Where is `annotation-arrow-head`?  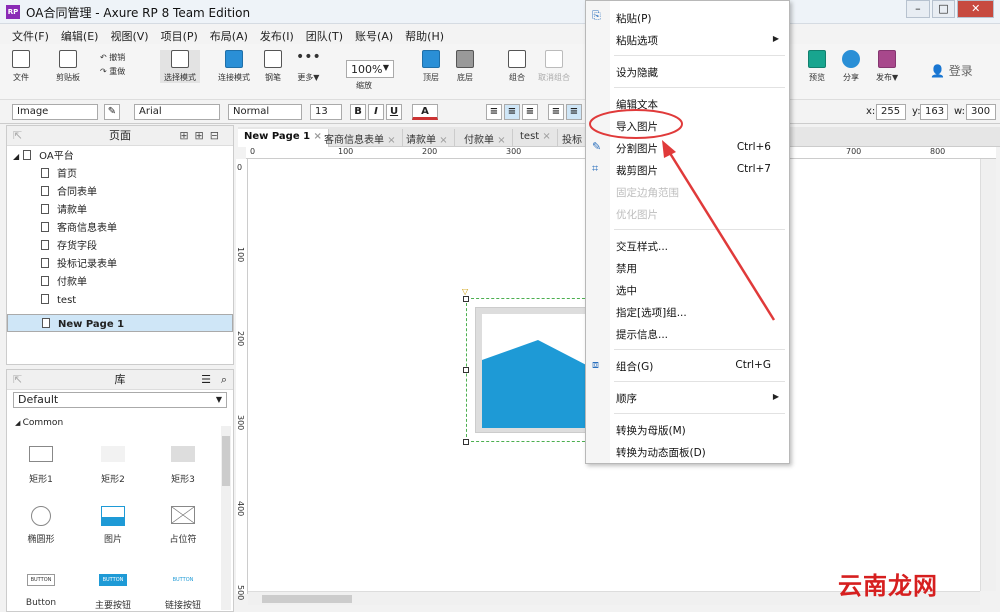
annotation-arrow-head is located at coordinates (669, 149).